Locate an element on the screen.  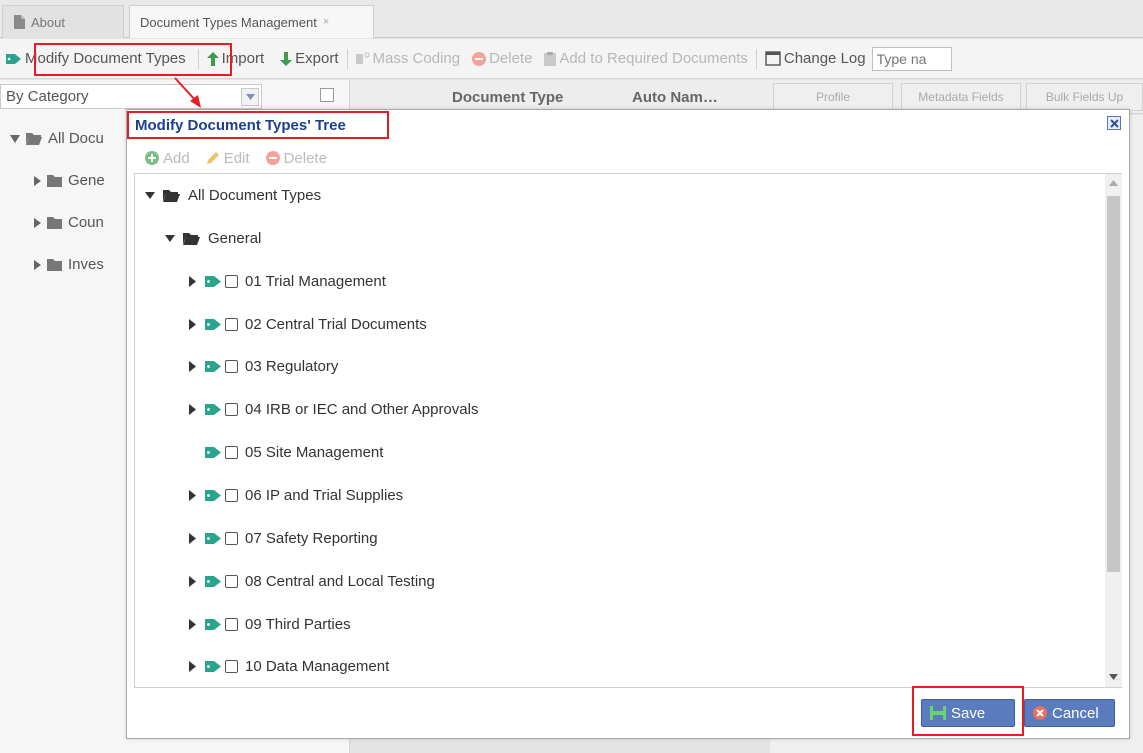
change-log-button: Change Log is located at coordinates (815, 58).